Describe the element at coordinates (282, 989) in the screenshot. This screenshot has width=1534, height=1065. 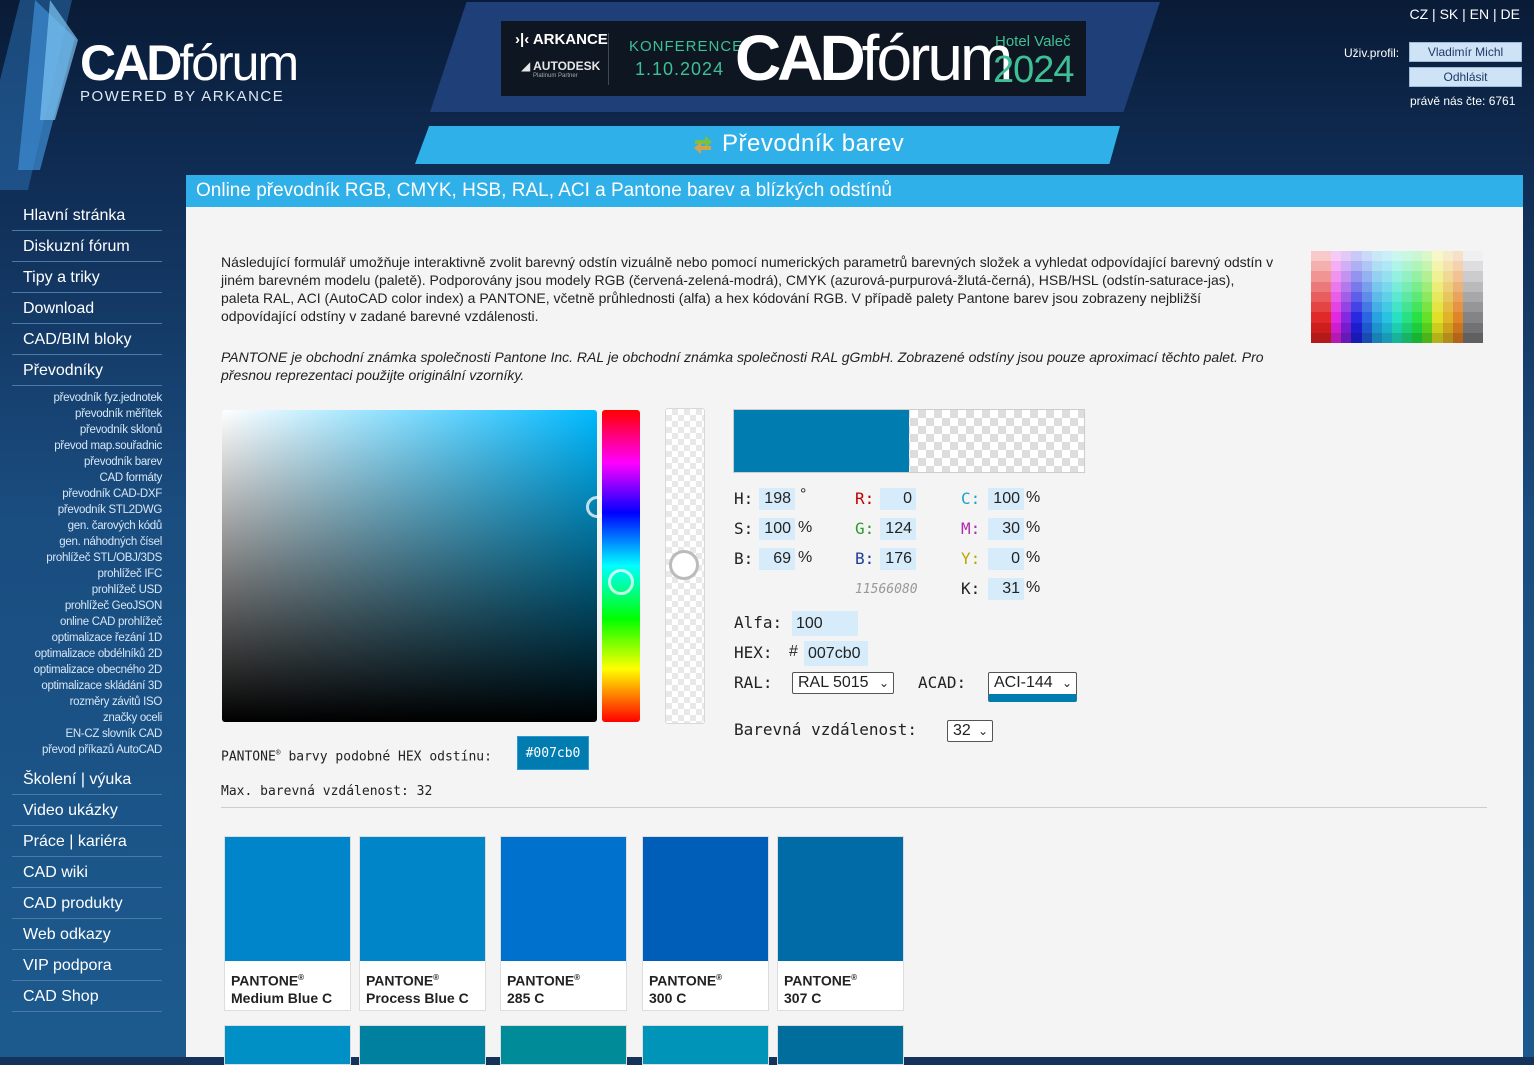
I see `pantone-name: PANTONE® Medium Blue C` at that location.